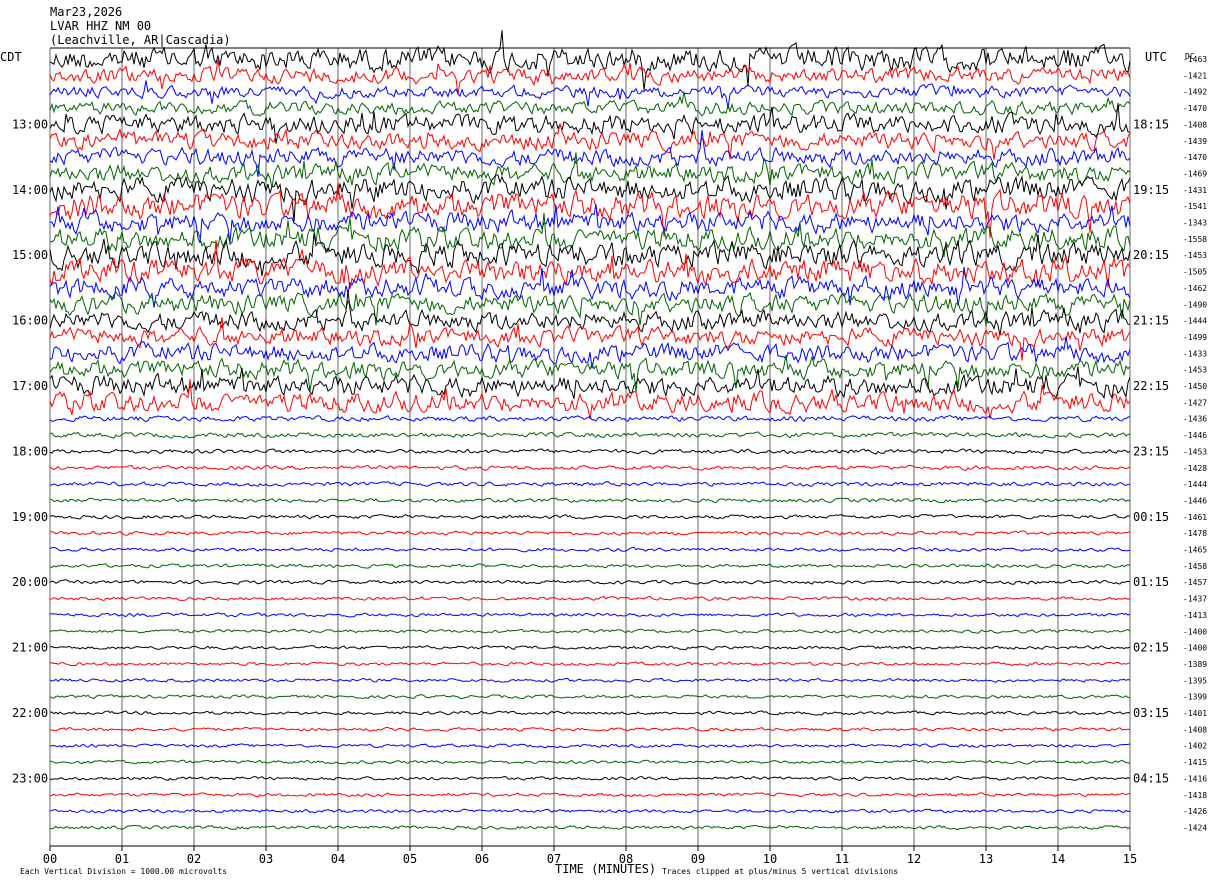  I want to click on dc-offset-label: -1431, so click(1195, 190).